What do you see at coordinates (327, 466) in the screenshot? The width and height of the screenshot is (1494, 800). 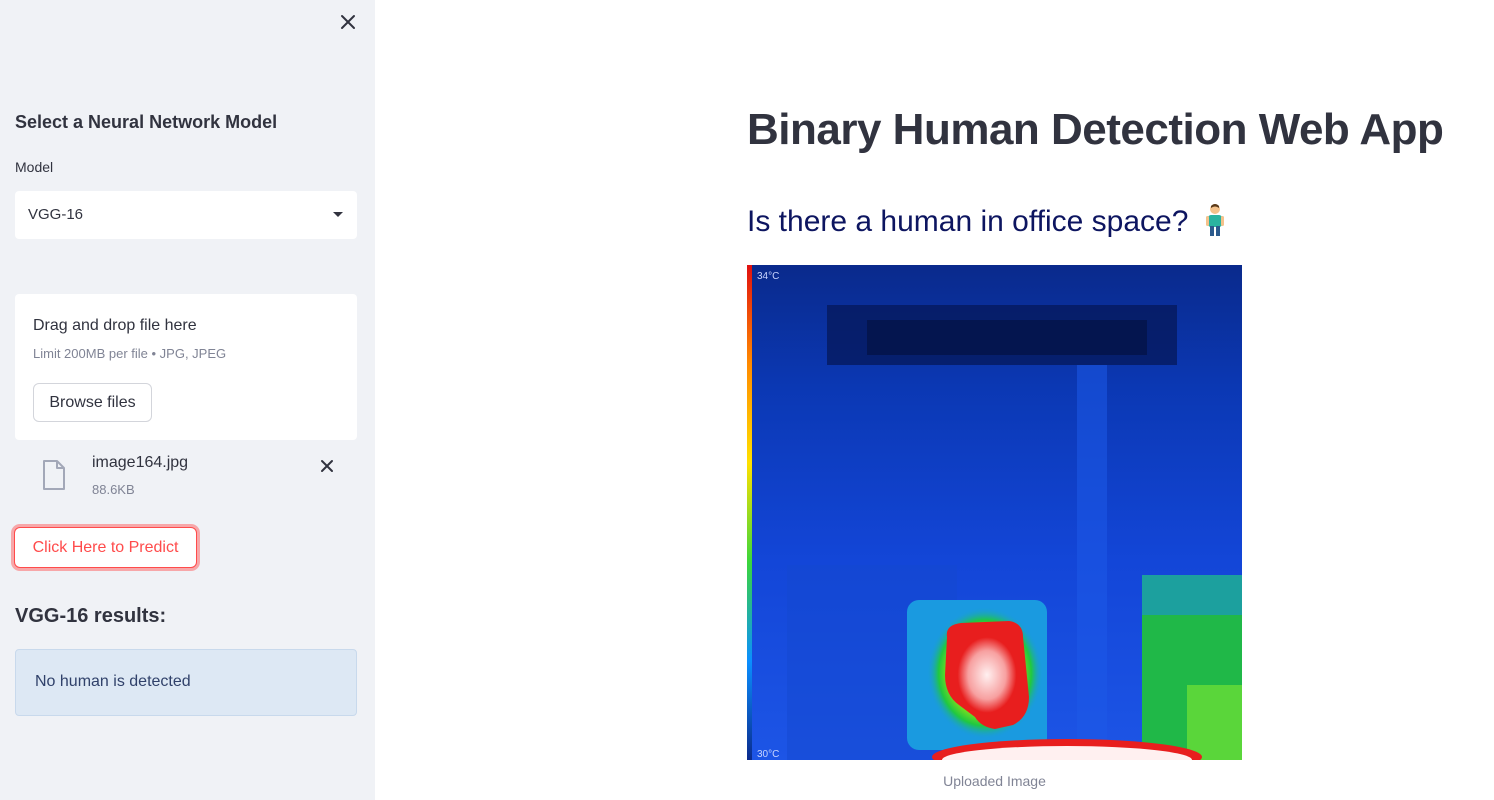 I see `remove-file-icon` at bounding box center [327, 466].